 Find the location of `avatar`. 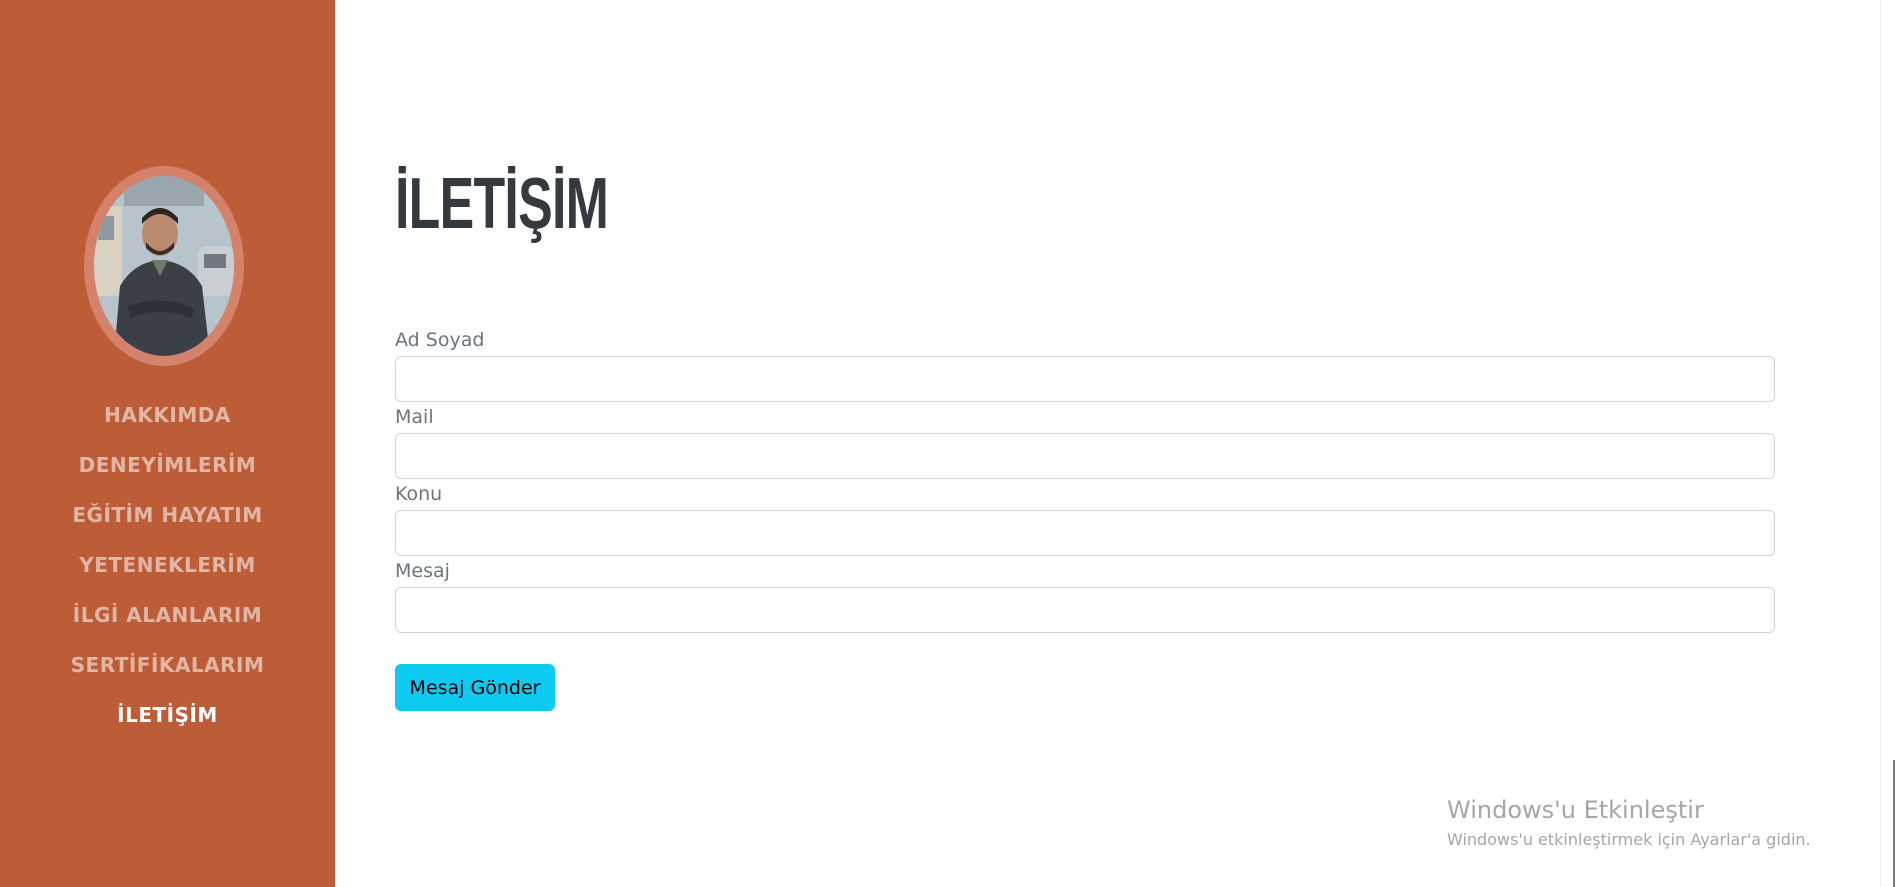

avatar is located at coordinates (164, 266).